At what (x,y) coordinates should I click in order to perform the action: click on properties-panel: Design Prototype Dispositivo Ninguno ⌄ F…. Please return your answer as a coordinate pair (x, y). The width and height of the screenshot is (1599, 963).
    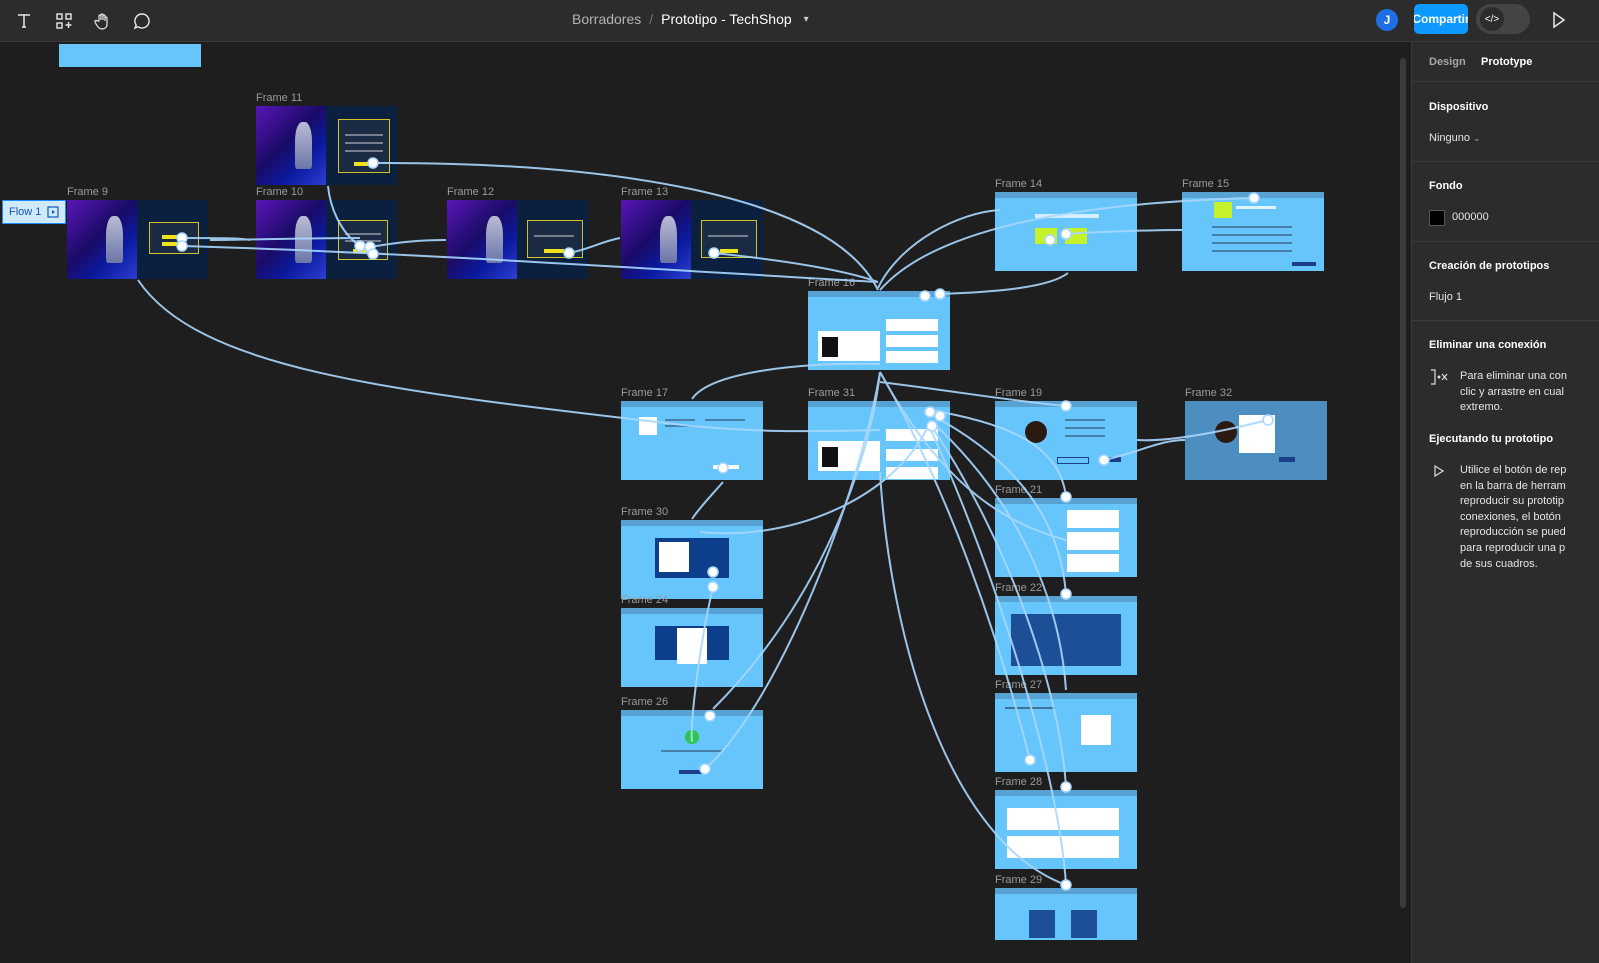
    Looking at the image, I should click on (1505, 502).